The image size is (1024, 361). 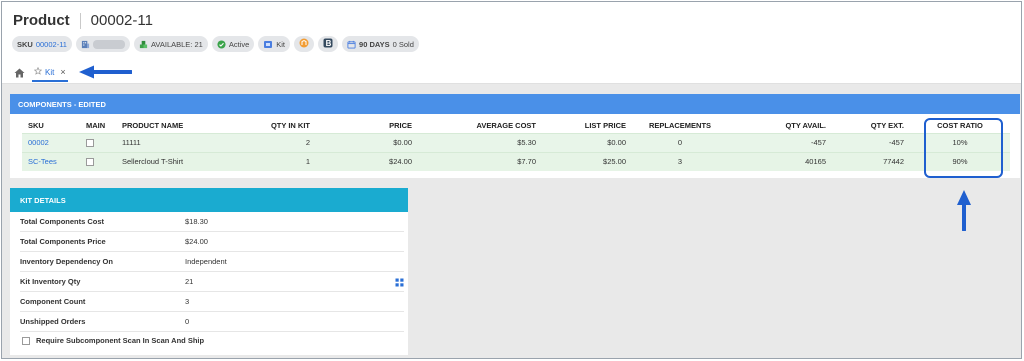 What do you see at coordinates (367, 142) in the screenshot?
I see `row-price: $0.00` at bounding box center [367, 142].